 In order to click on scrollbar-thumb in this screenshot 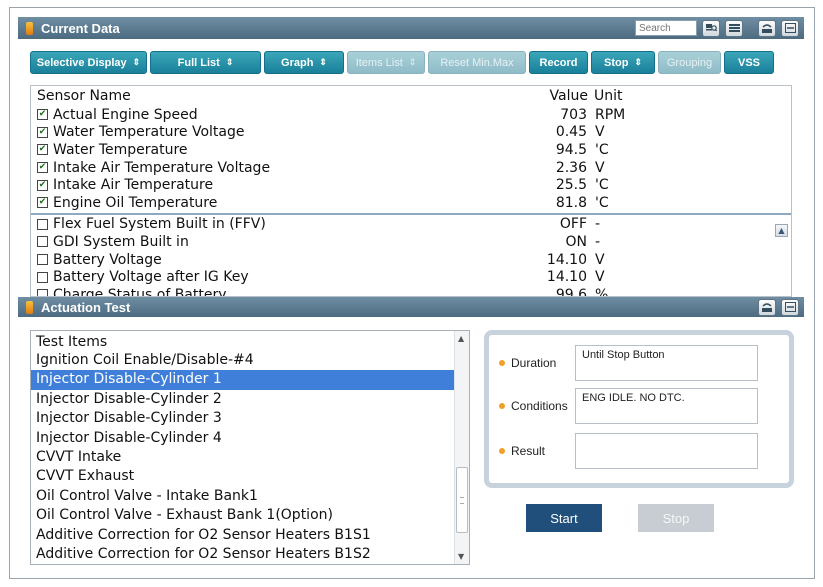, I will do `click(462, 500)`.